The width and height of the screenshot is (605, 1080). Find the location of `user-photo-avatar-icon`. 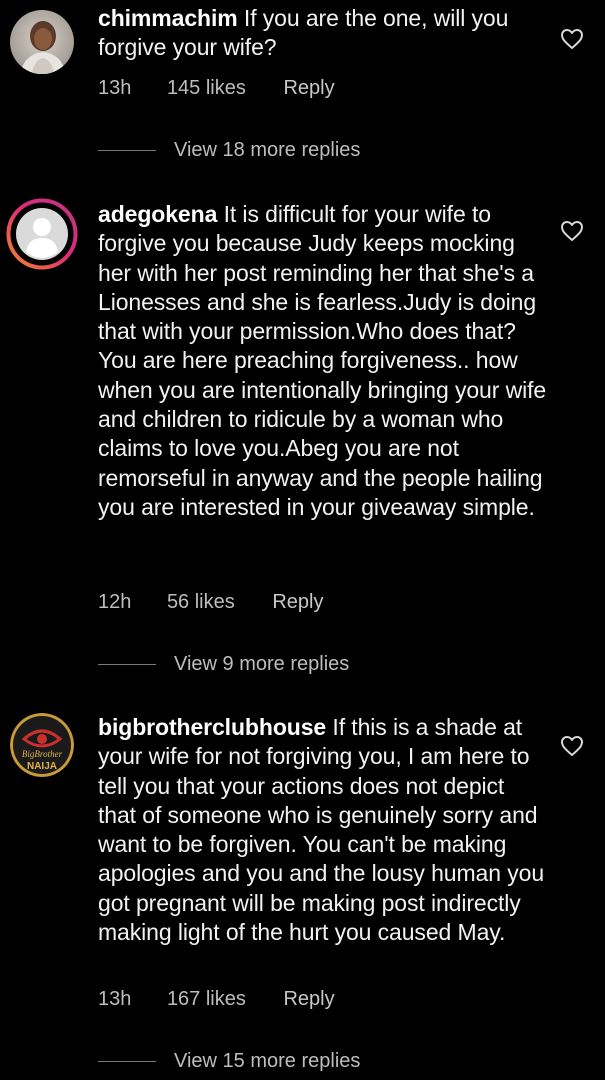

user-photo-avatar-icon is located at coordinates (42, 42).